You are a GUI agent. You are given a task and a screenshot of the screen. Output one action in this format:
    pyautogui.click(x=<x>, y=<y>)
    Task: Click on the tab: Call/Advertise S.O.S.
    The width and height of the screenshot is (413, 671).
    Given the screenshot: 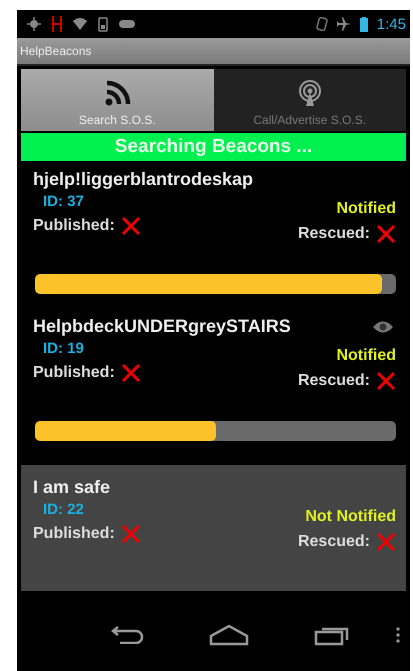 What is the action you would take?
    pyautogui.click(x=310, y=100)
    